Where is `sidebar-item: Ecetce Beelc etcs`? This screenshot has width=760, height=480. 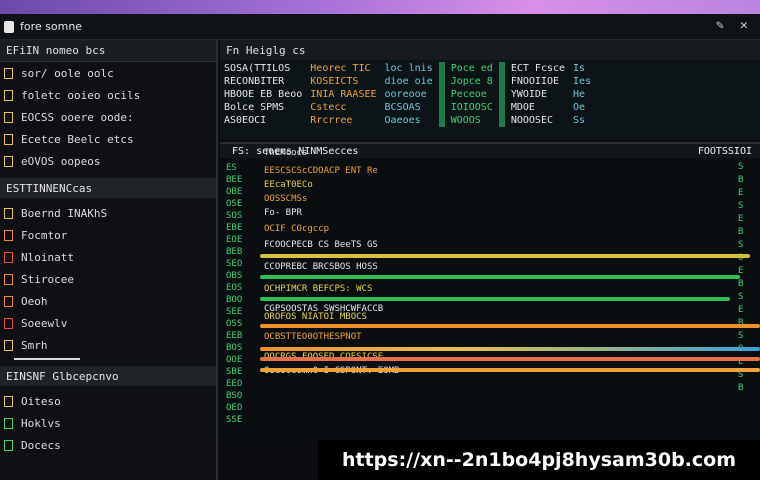 sidebar-item: Ecetce Beelc etcs is located at coordinates (108, 139).